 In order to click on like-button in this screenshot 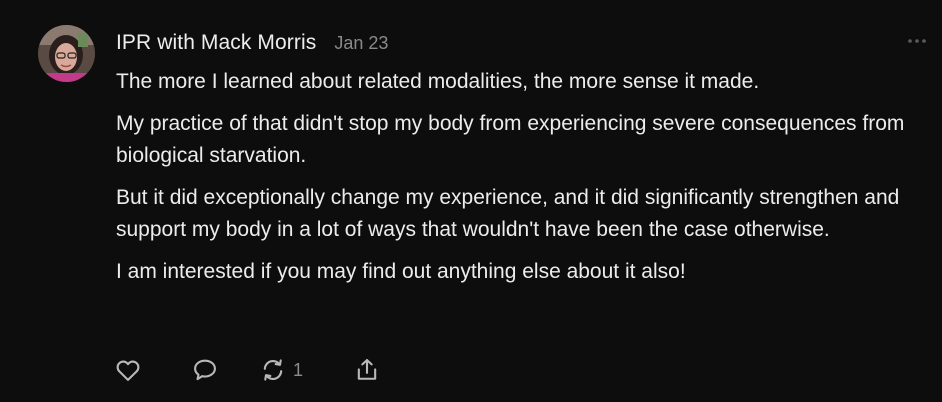, I will do `click(128, 370)`.